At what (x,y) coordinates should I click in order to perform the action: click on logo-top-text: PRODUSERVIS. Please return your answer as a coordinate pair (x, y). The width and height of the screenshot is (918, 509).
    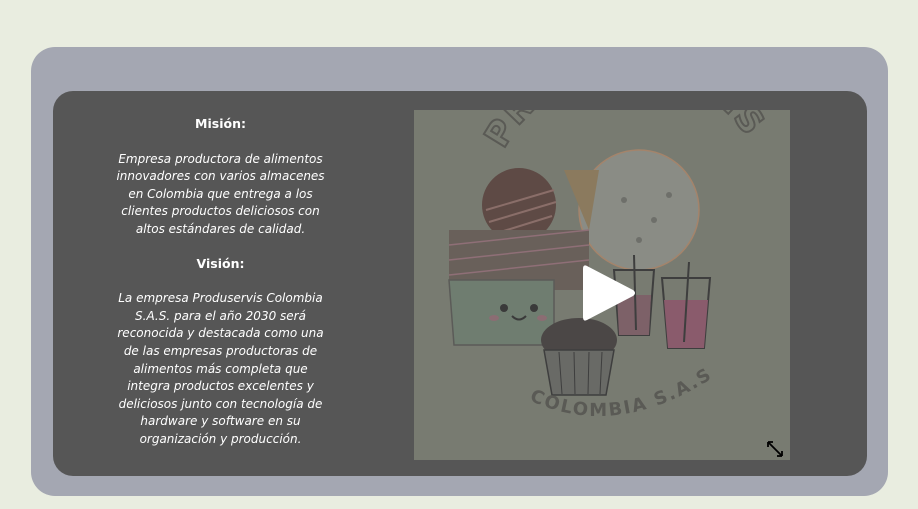
    Looking at the image, I should click on (624, 132).